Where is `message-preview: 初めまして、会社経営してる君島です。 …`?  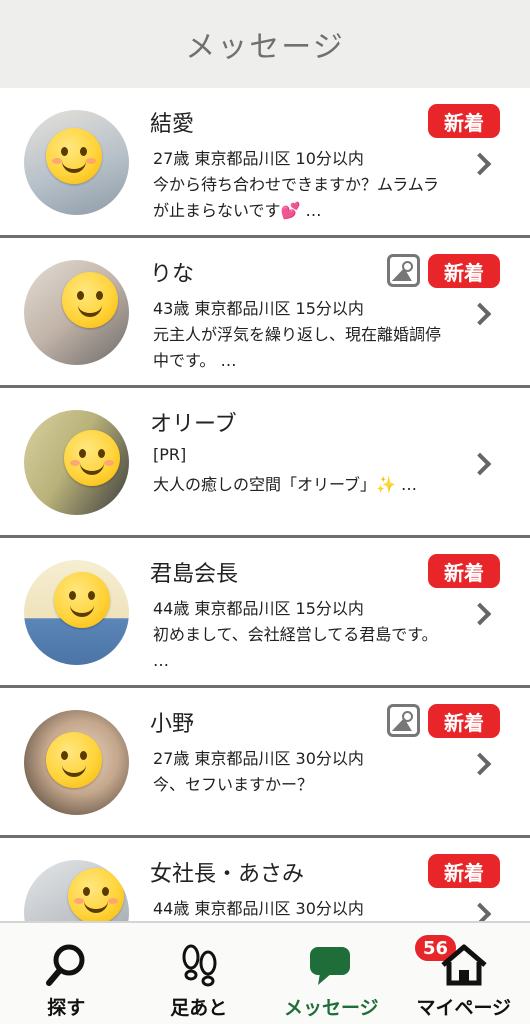 message-preview: 初めまして、会社経営してる君島です。 … is located at coordinates (295, 647).